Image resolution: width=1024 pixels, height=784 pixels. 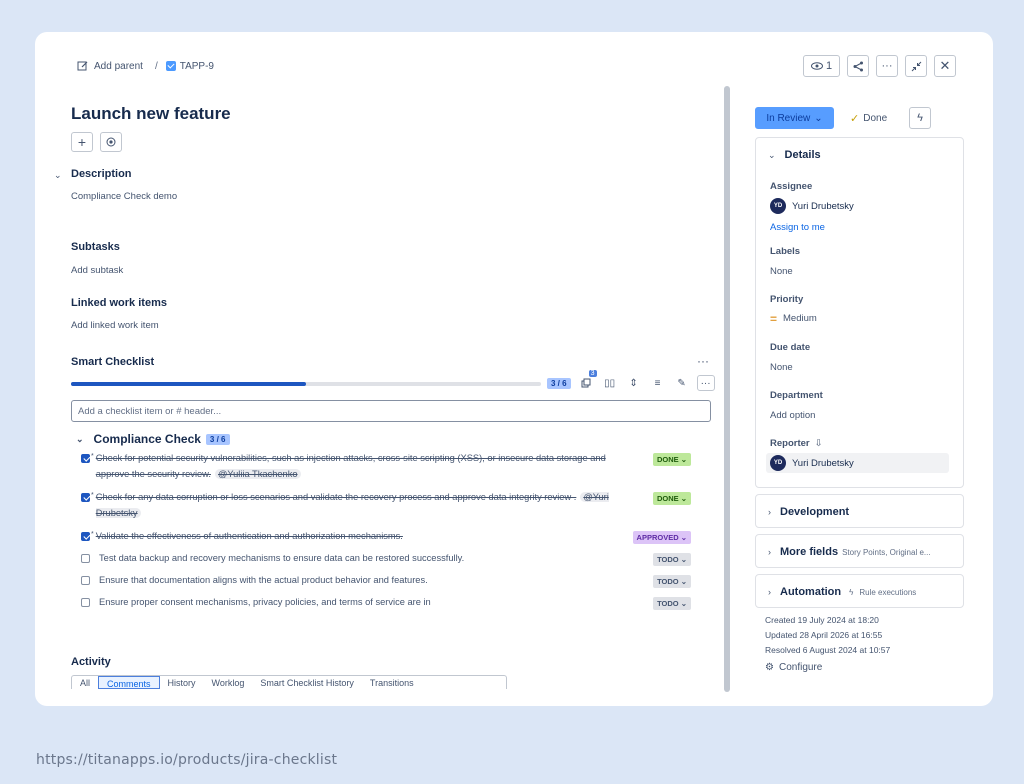 I want to click on split-button: ⇕, so click(x=634, y=383).